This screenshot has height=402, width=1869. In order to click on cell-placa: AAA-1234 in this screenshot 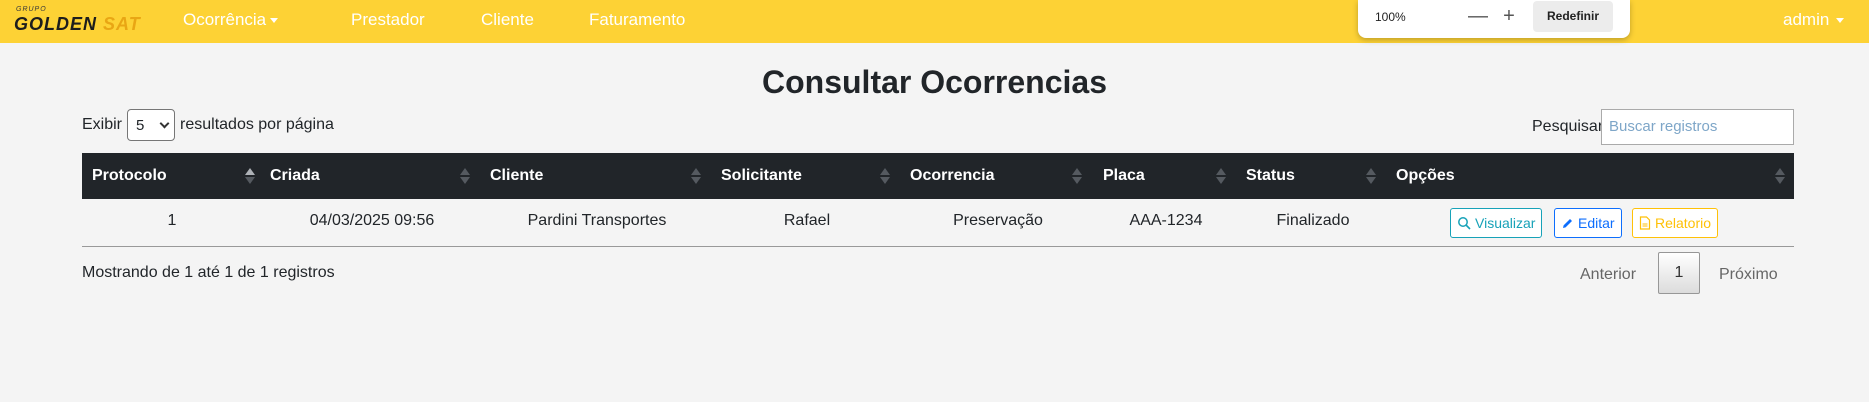, I will do `click(1166, 220)`.